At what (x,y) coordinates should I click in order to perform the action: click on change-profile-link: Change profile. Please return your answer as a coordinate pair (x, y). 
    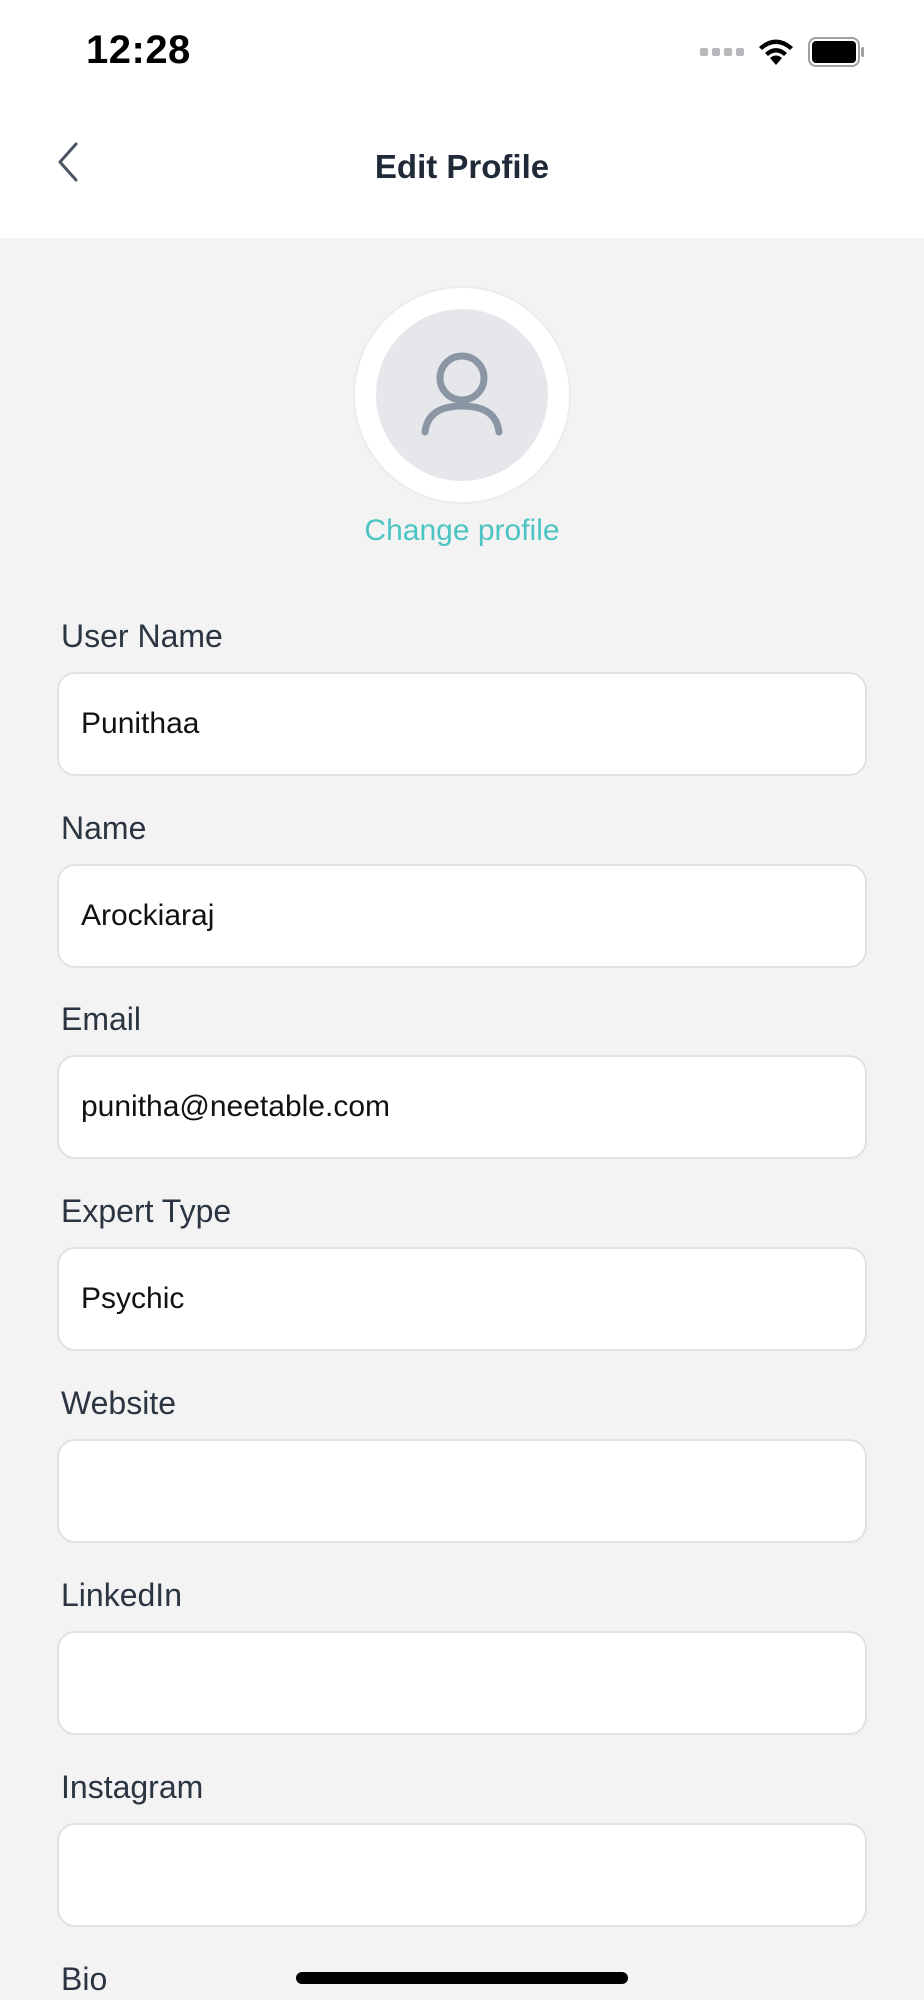
    Looking at the image, I should click on (462, 531).